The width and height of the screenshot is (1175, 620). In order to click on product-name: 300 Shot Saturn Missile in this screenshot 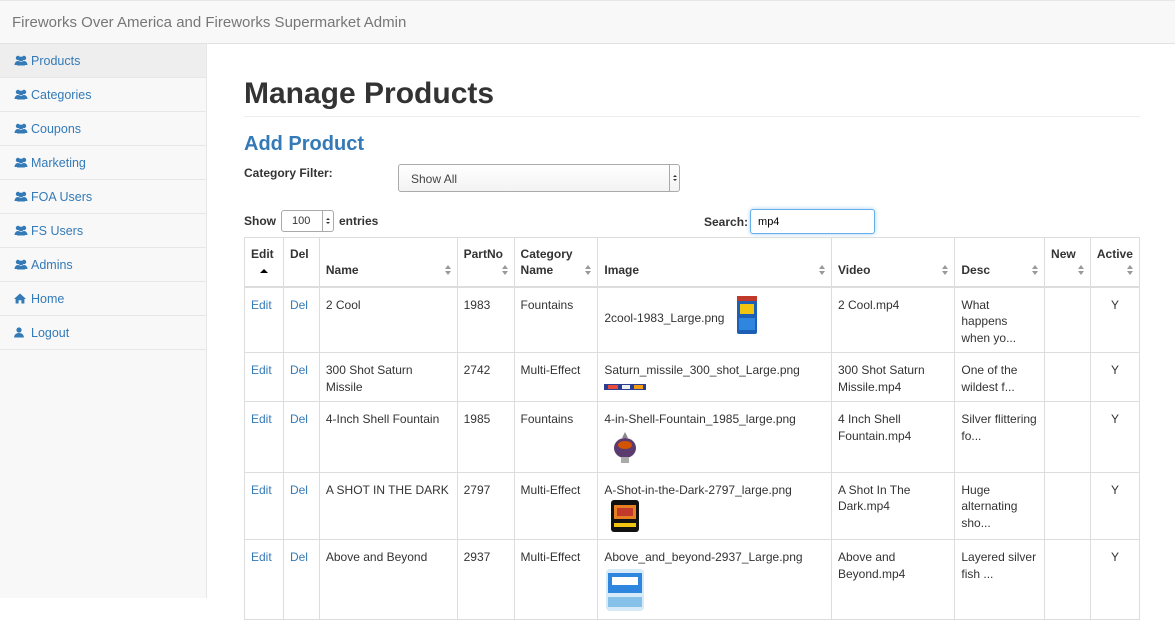, I will do `click(388, 377)`.